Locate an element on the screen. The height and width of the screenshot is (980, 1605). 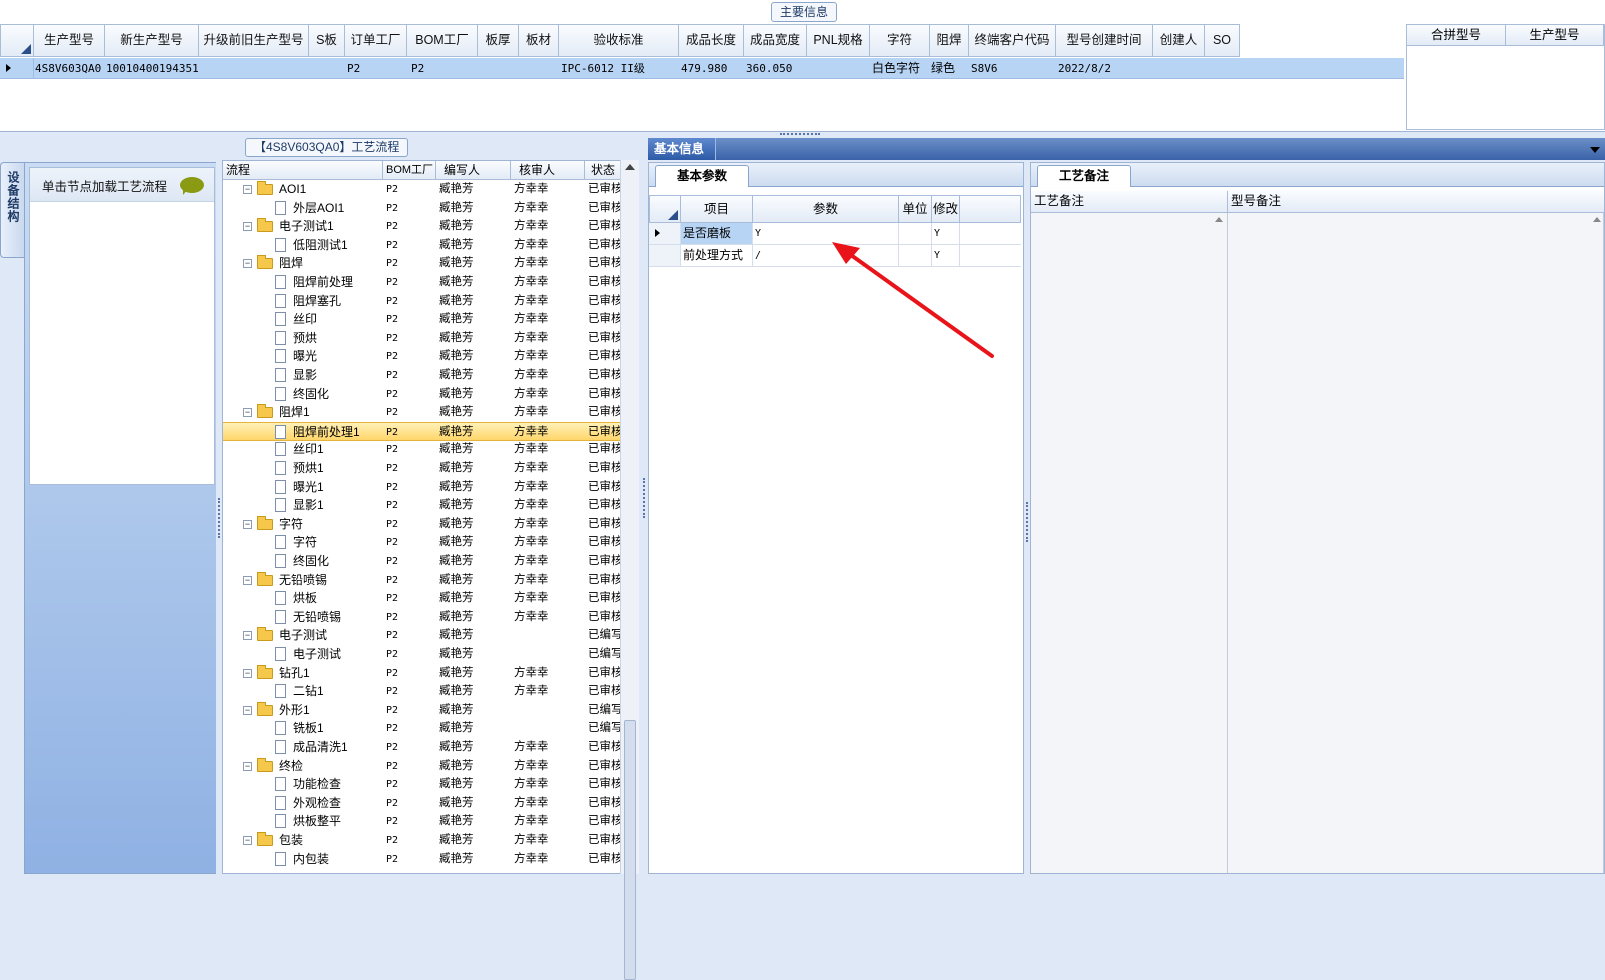
tree-row: 功能检查 P2 臧艳芳 方幸幸 已审核 is located at coordinates (423, 784).